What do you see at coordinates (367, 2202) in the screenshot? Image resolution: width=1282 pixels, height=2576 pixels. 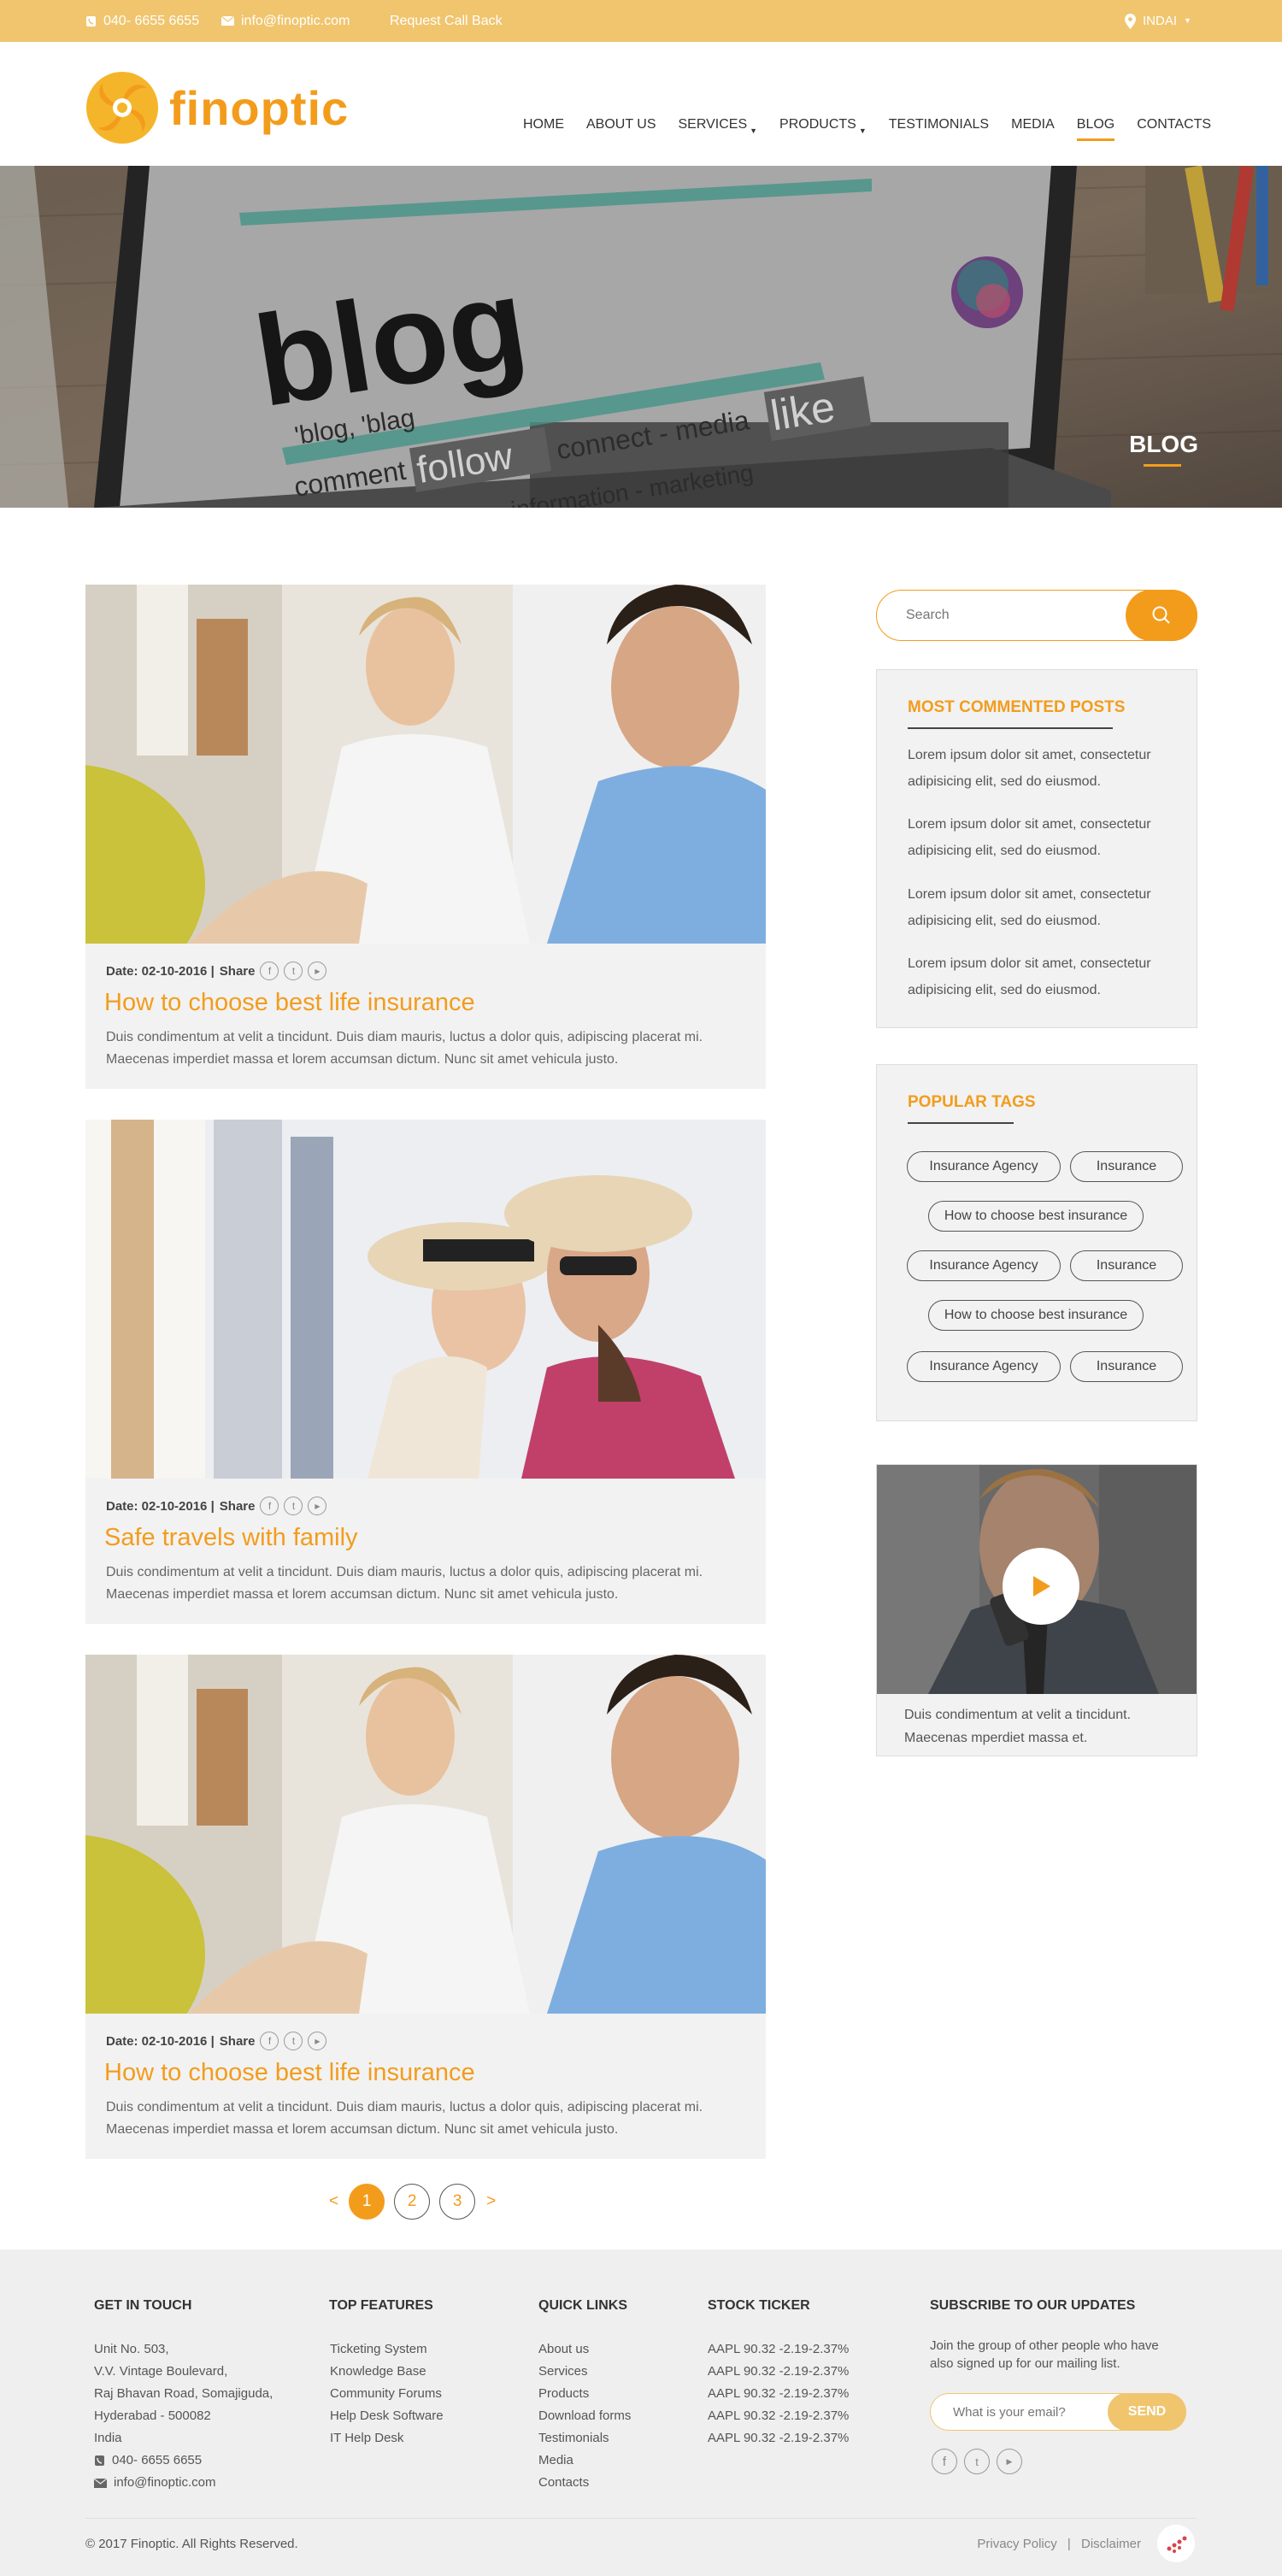 I see `page-1-button: 1` at bounding box center [367, 2202].